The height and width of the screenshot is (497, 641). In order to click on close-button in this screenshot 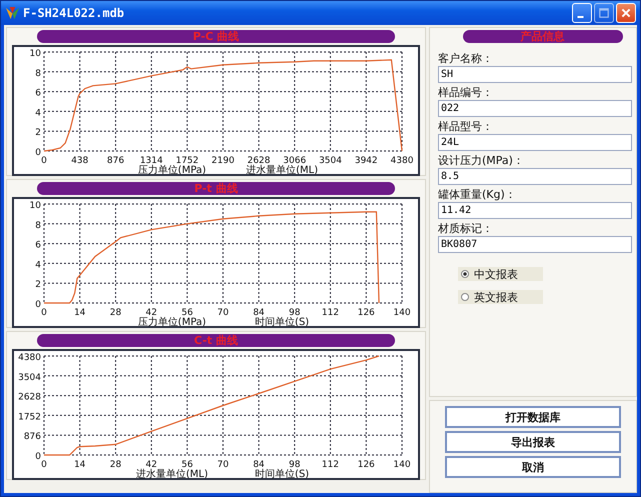, I will do `click(626, 13)`.